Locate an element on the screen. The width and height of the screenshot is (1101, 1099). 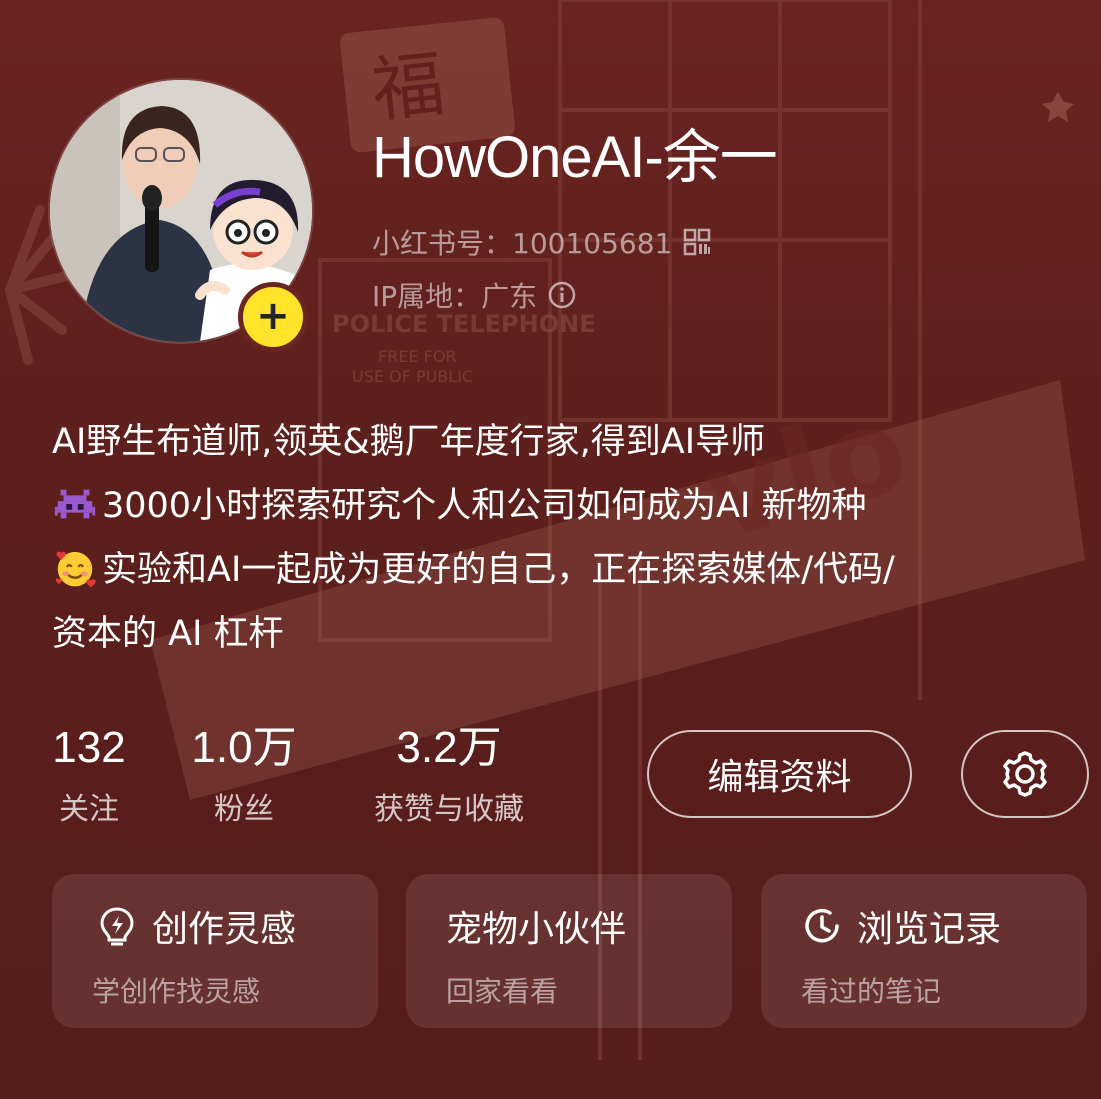
lightbulb-icon is located at coordinates (117, 926).